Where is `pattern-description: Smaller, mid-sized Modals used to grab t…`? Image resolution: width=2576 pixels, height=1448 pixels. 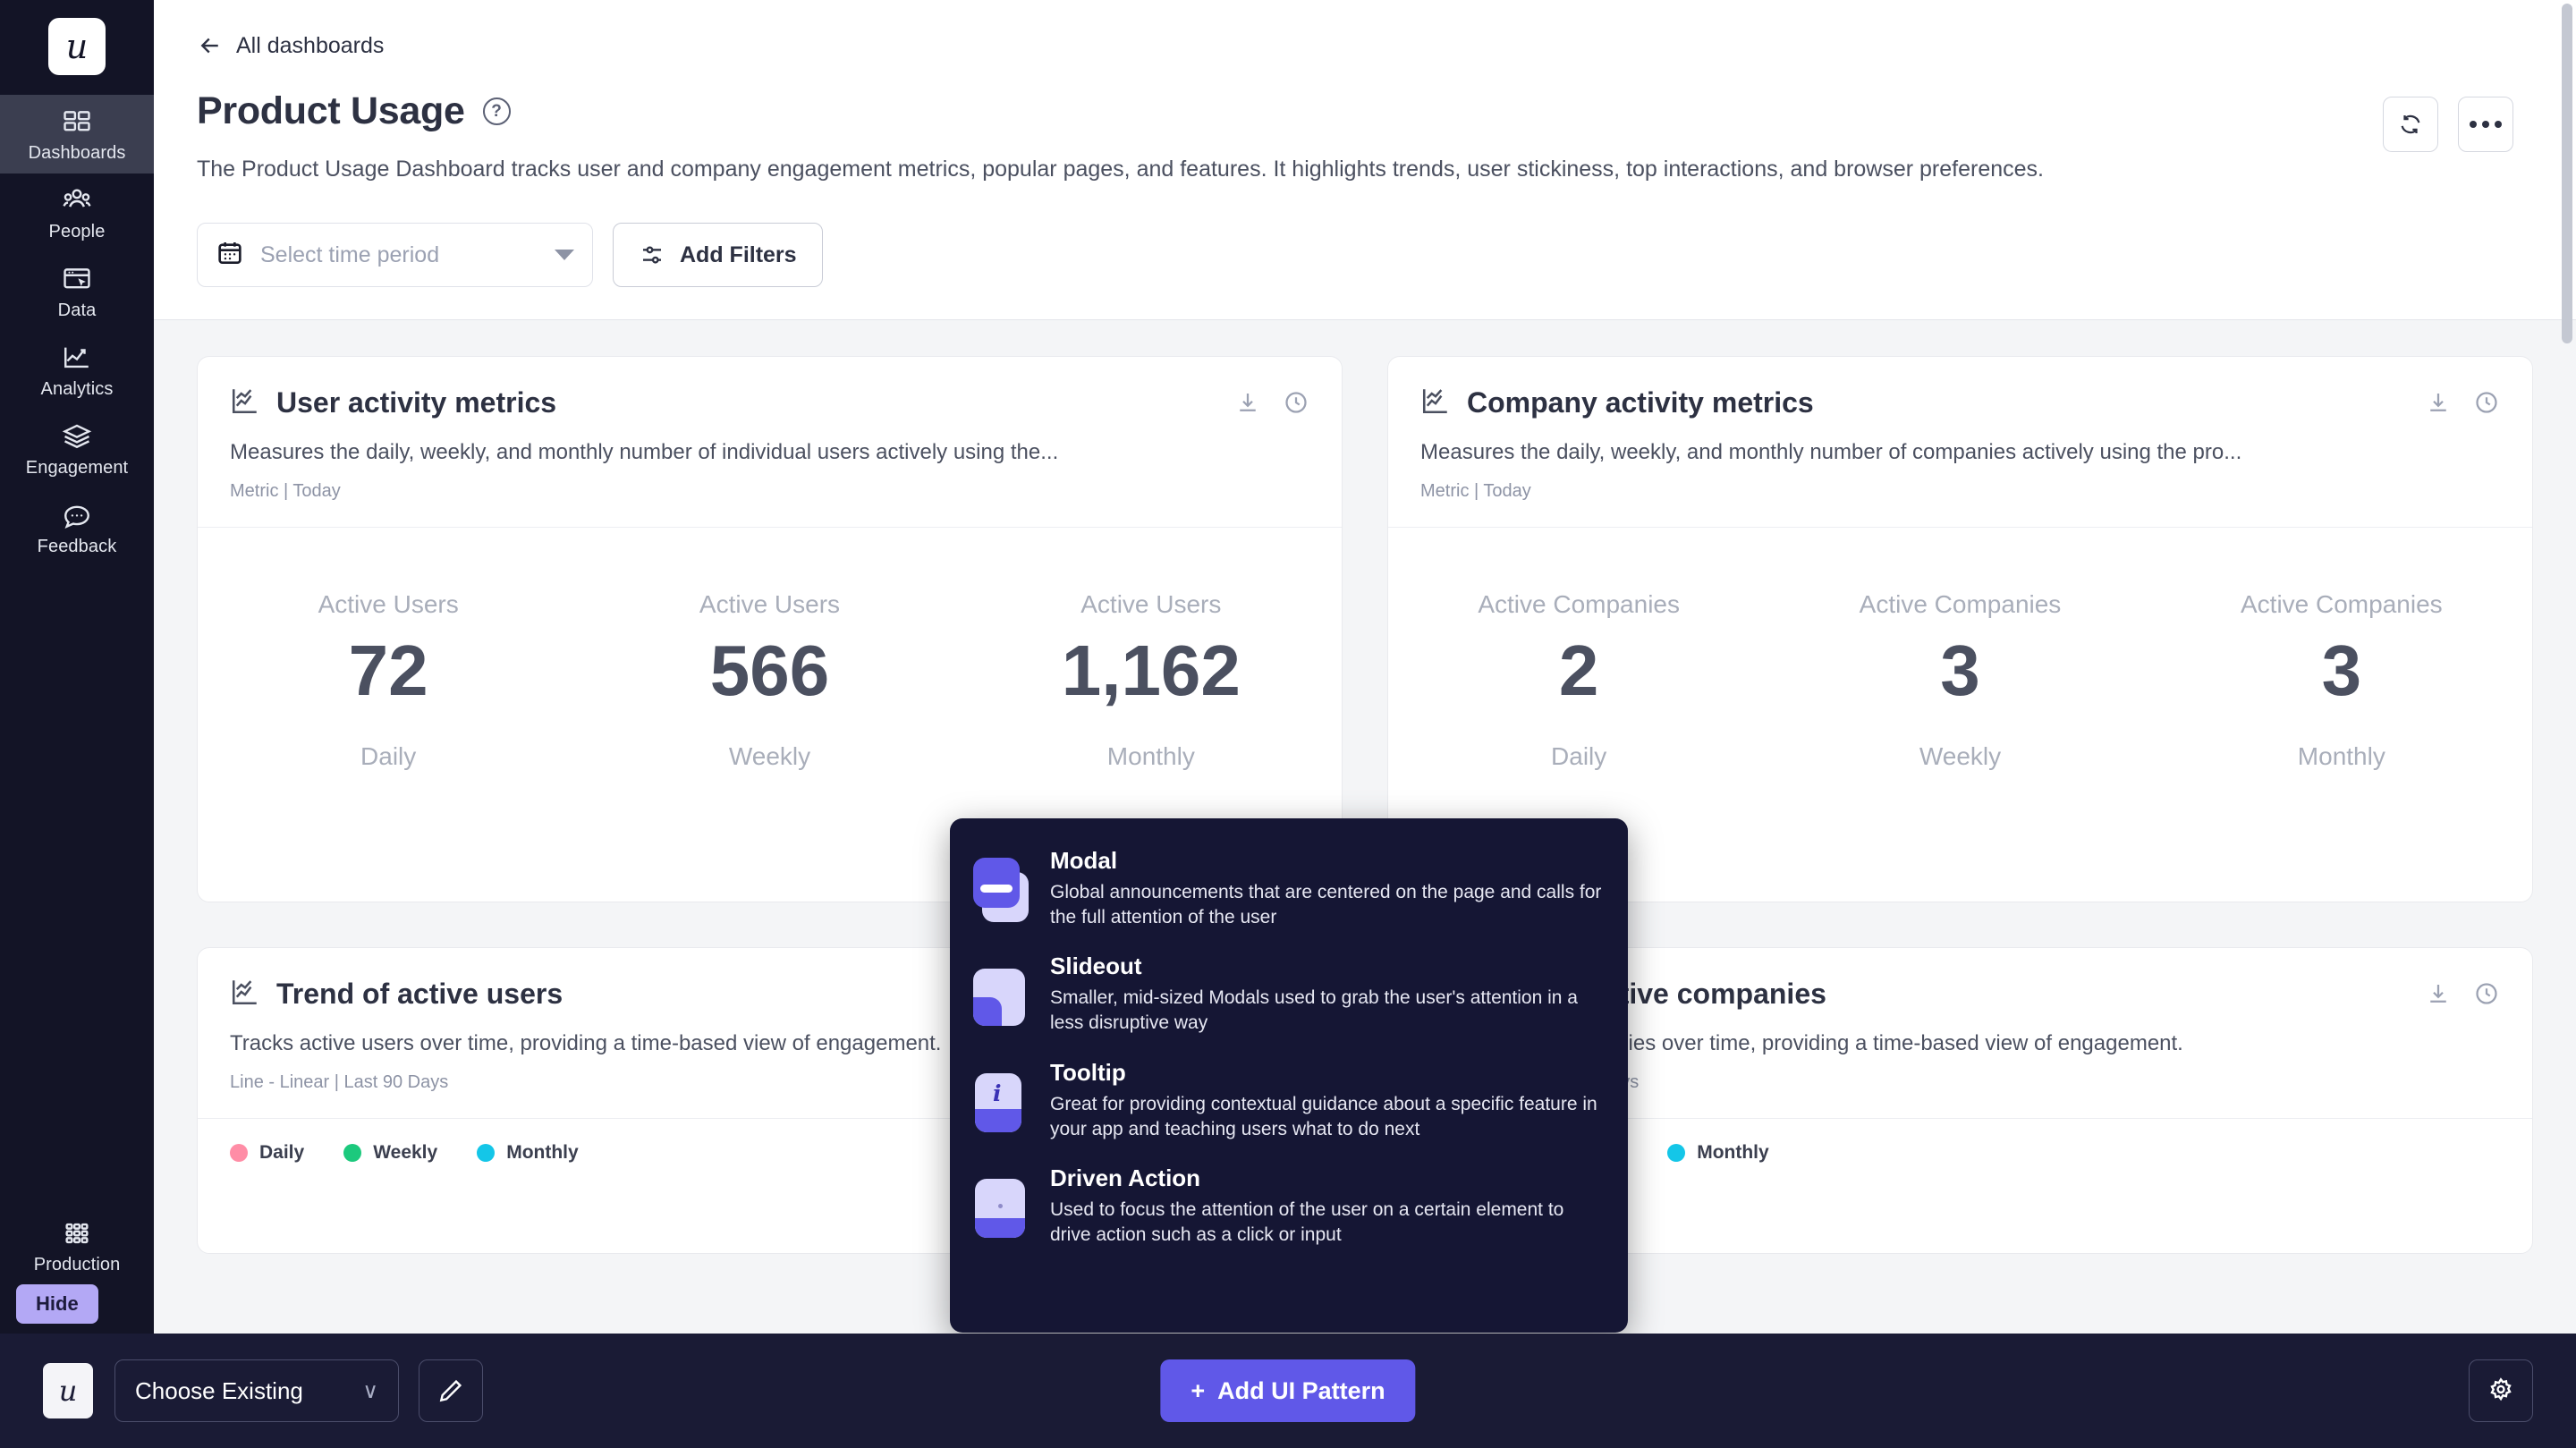
pattern-description: Smaller, mid-sized Modals used to grab t… is located at coordinates (1314, 1010).